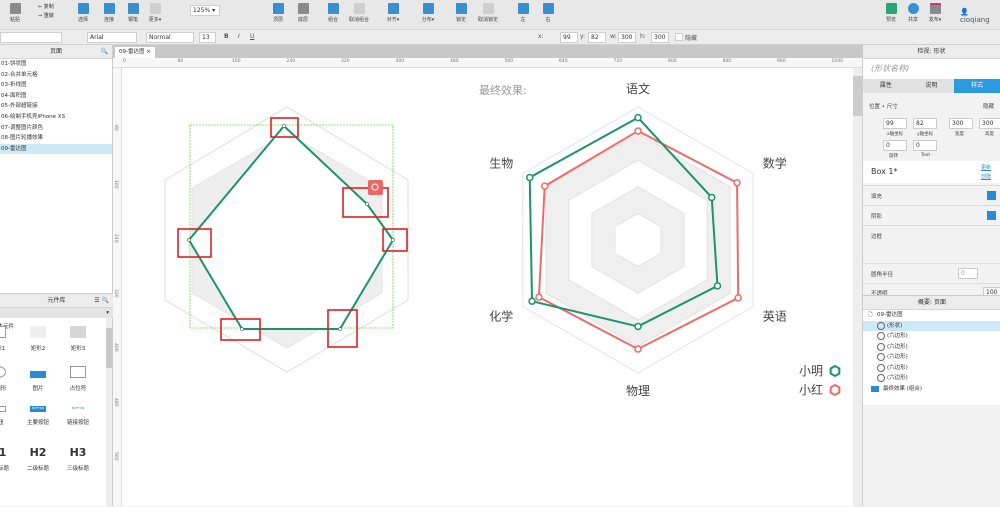 Image resolution: width=1000 pixels, height=507 pixels. What do you see at coordinates (986, 167) in the screenshot?
I see `update-style-link: 更新` at bounding box center [986, 167].